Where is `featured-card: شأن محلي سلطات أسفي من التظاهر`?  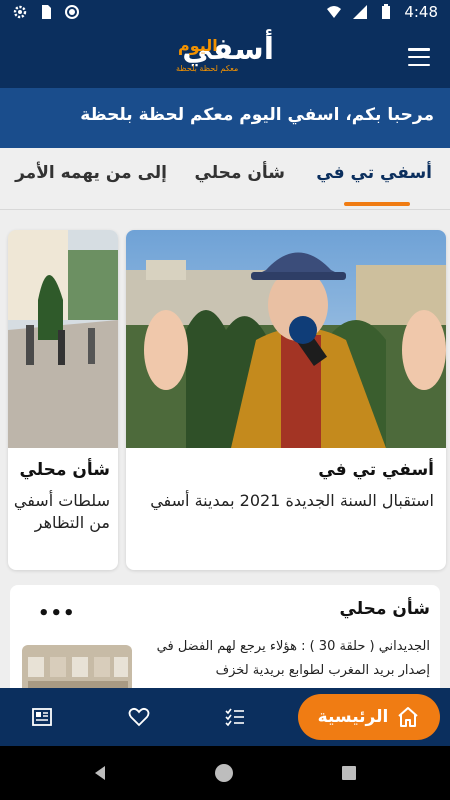 featured-card: شأن محلي سلطات أسفي من التظاهر is located at coordinates (63, 400).